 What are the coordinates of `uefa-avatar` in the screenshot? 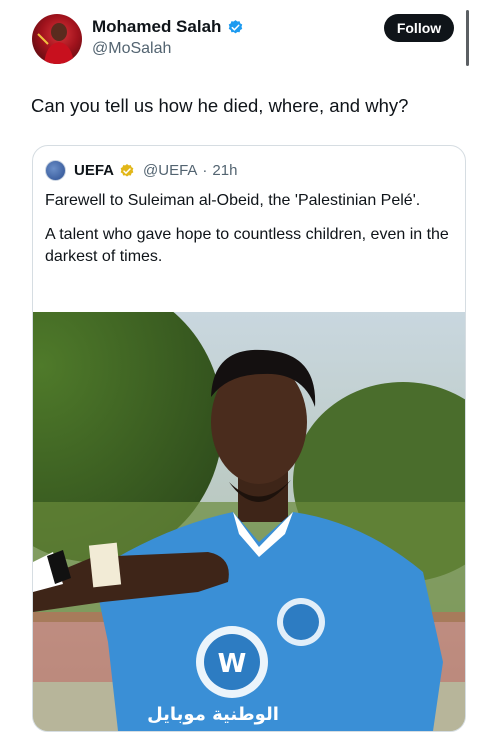 It's located at (55, 170).